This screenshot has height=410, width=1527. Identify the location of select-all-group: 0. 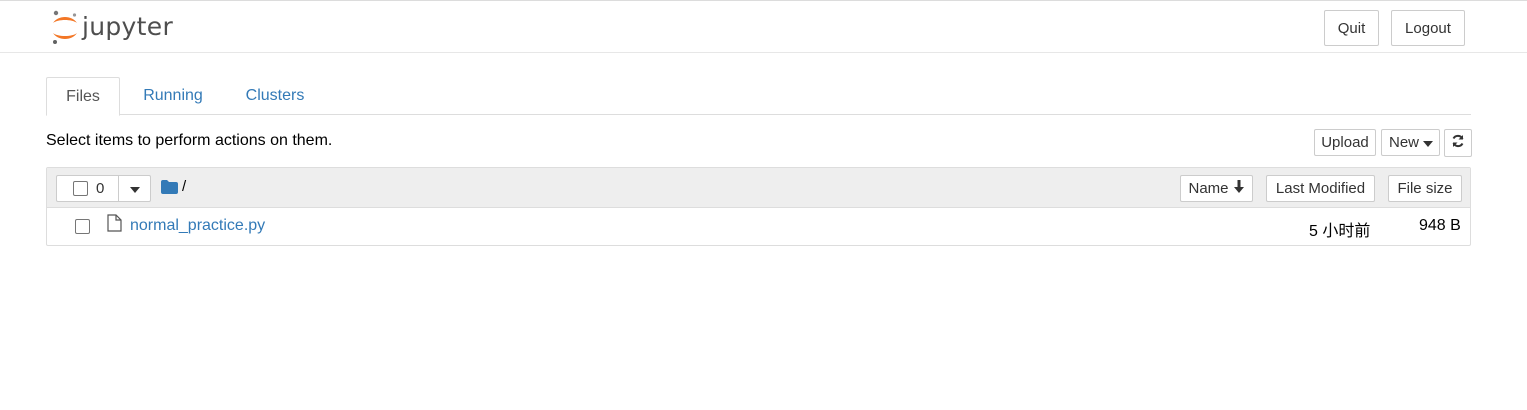
(87, 188).